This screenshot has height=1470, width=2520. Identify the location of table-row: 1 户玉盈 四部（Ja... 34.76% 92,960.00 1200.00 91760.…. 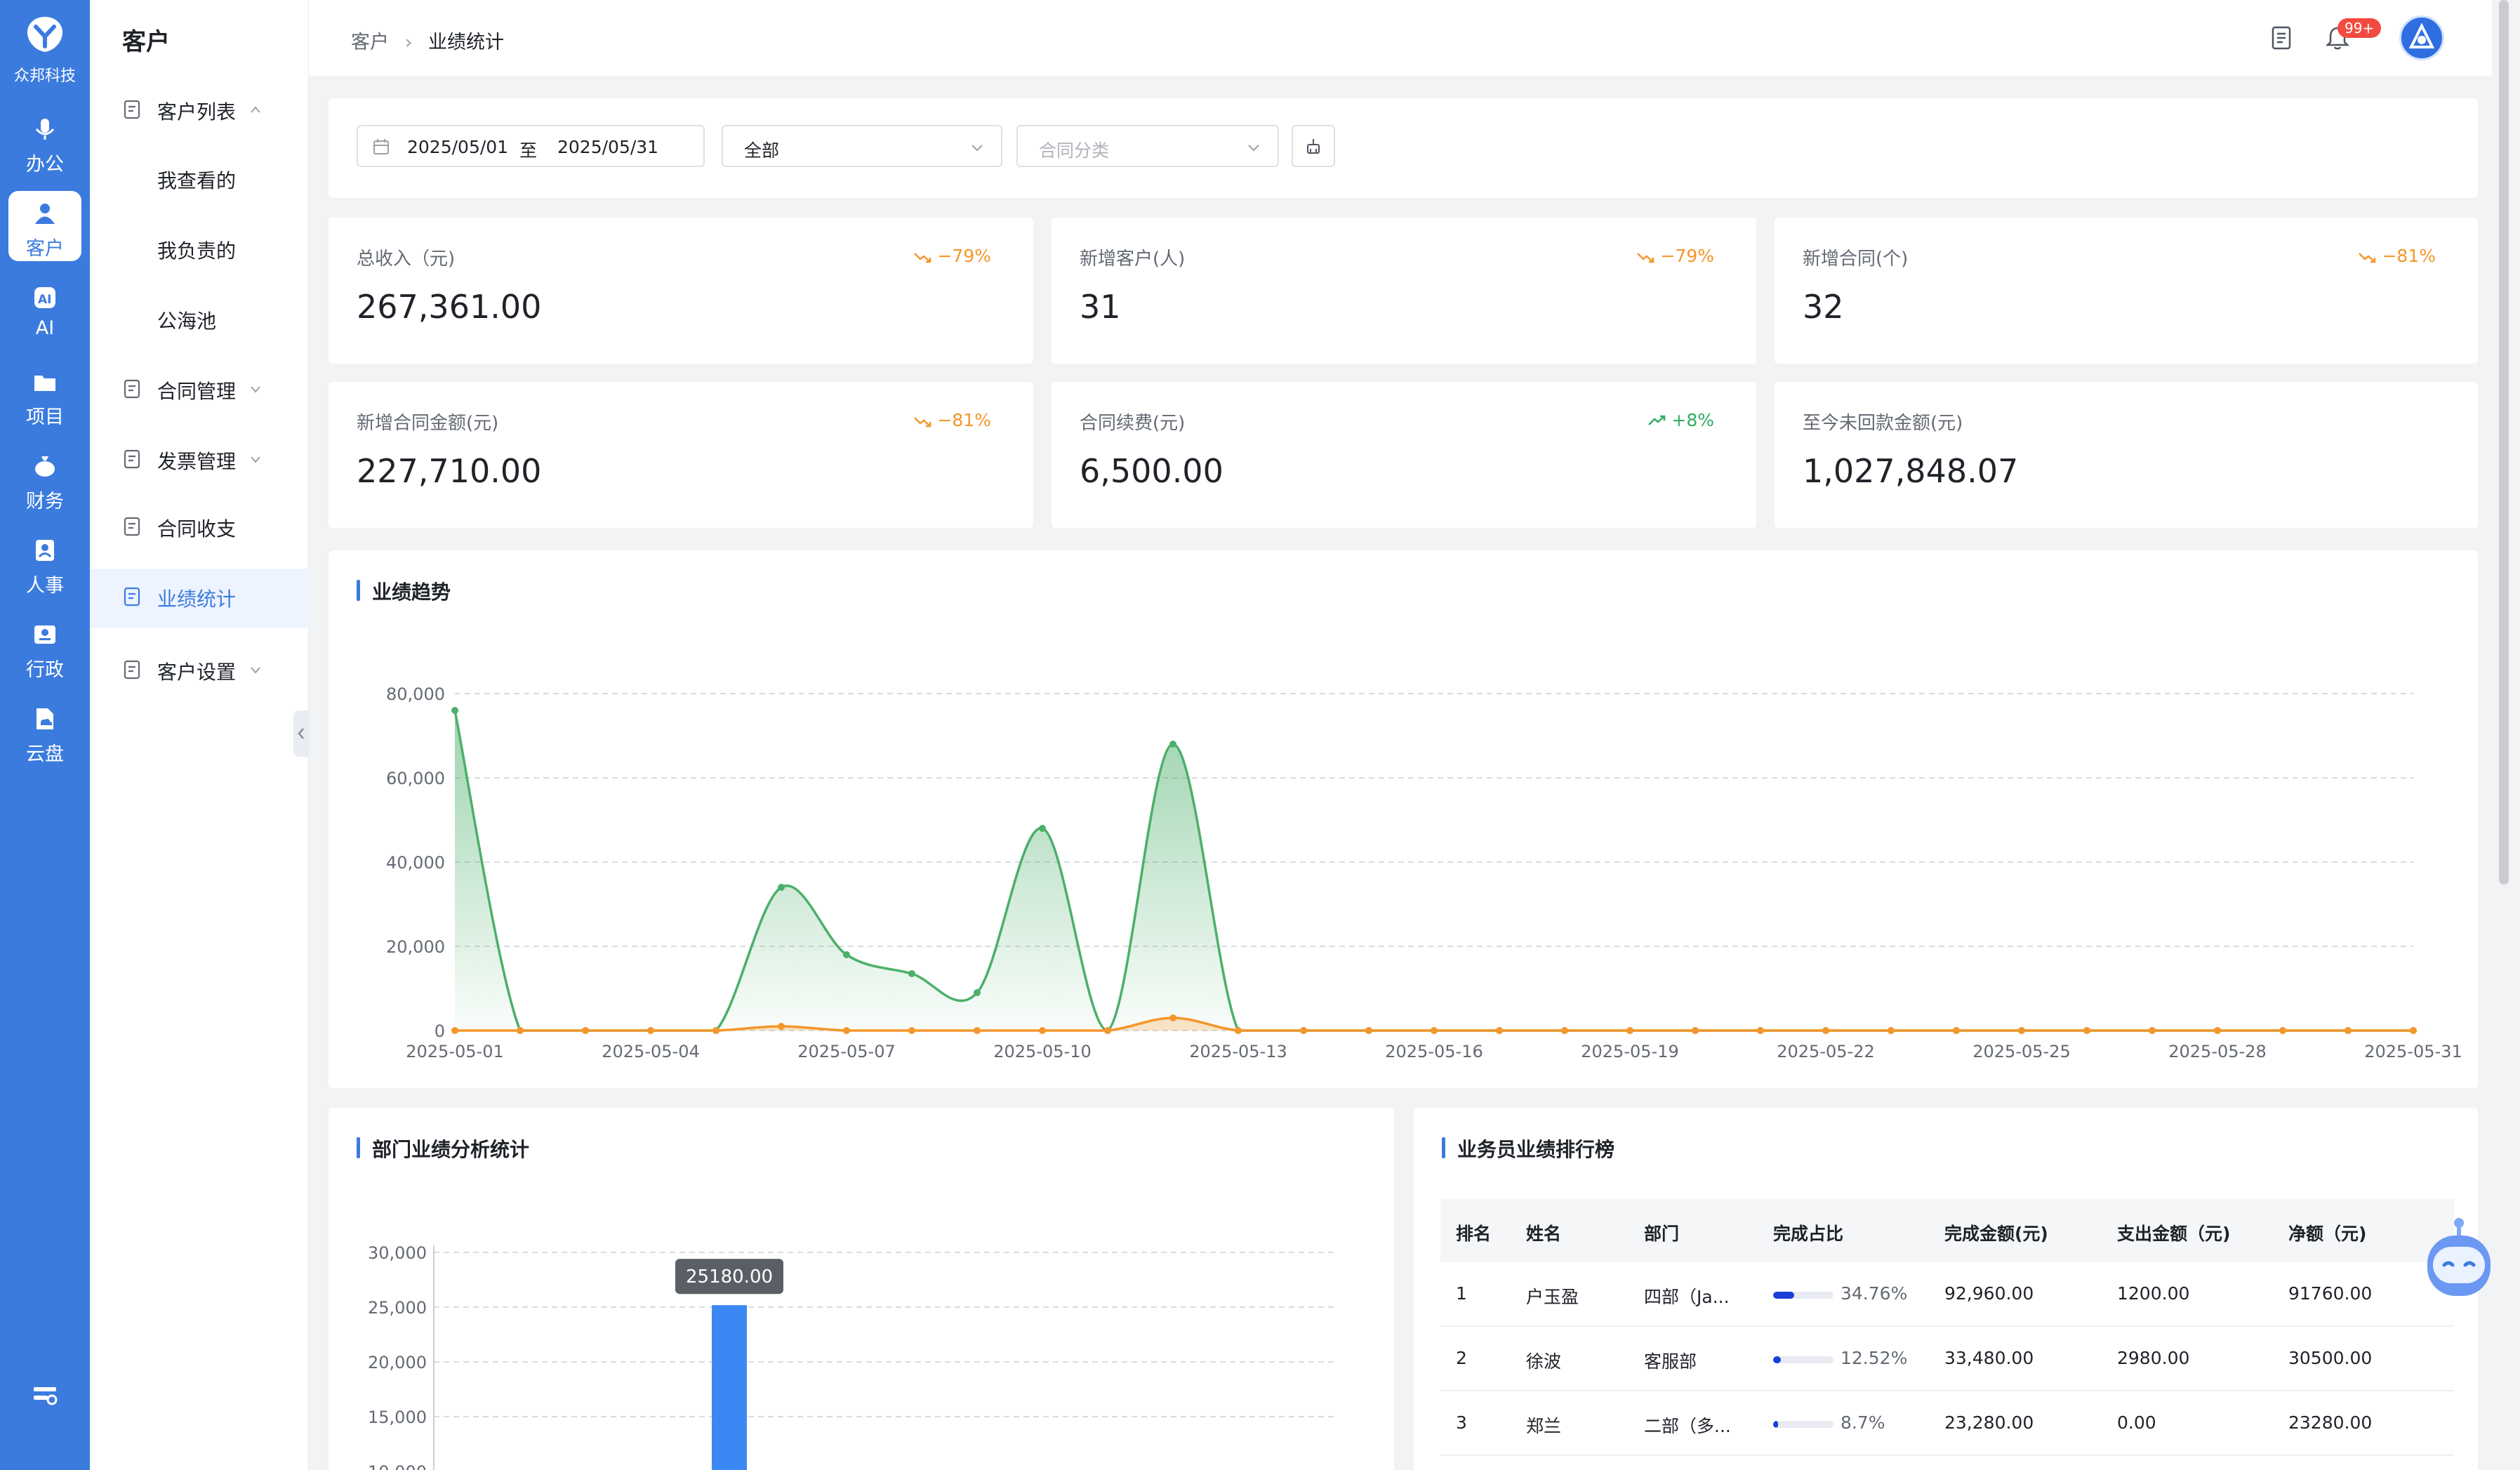
(1947, 1295).